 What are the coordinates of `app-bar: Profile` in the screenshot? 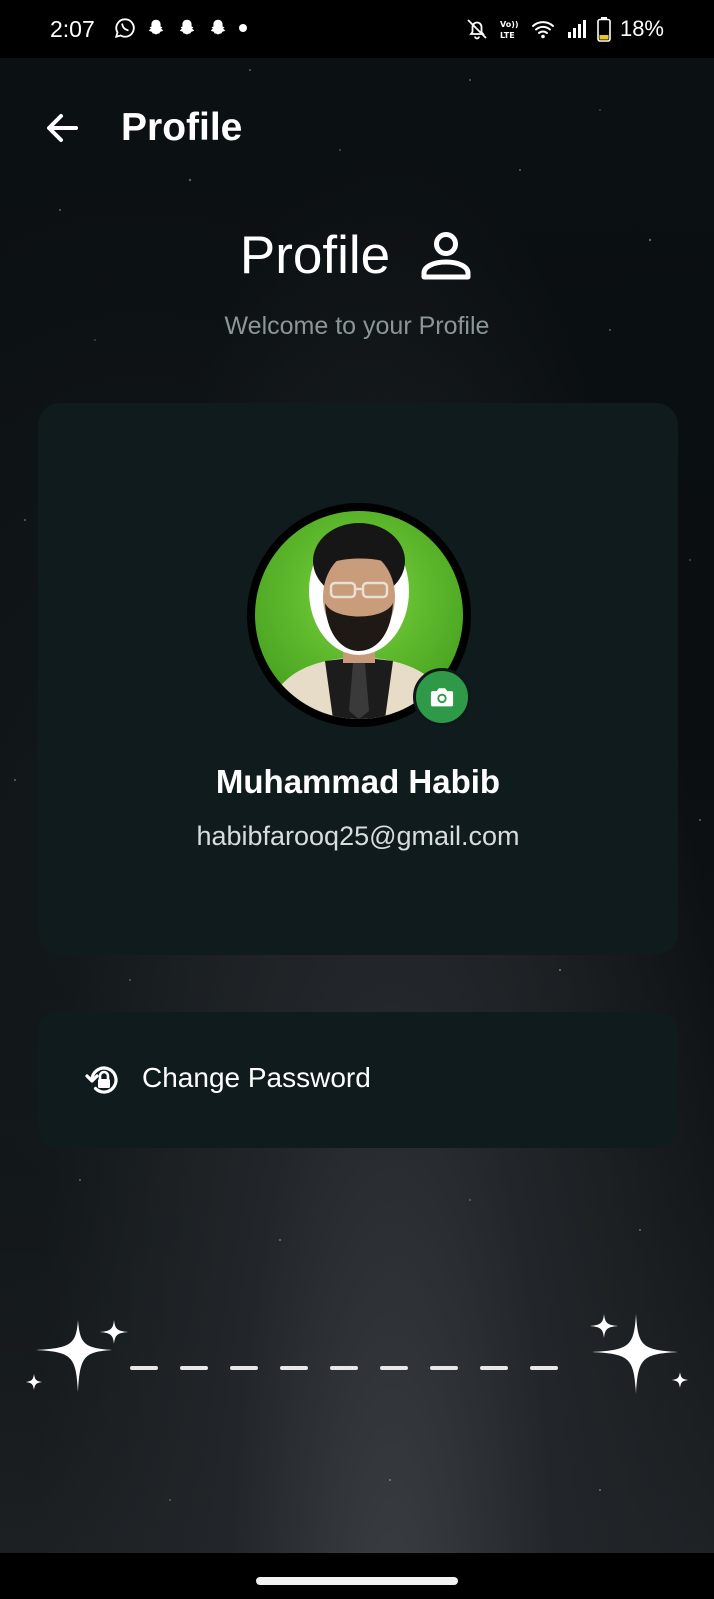 It's located at (357, 129).